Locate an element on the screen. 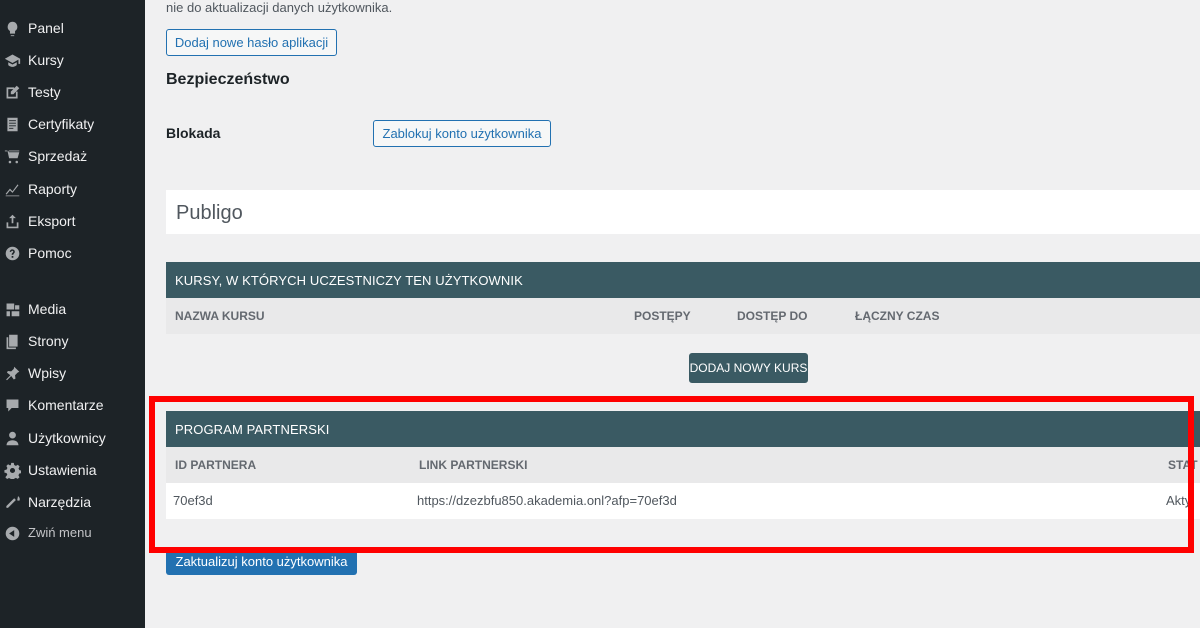  export-icon is located at coordinates (12, 221).